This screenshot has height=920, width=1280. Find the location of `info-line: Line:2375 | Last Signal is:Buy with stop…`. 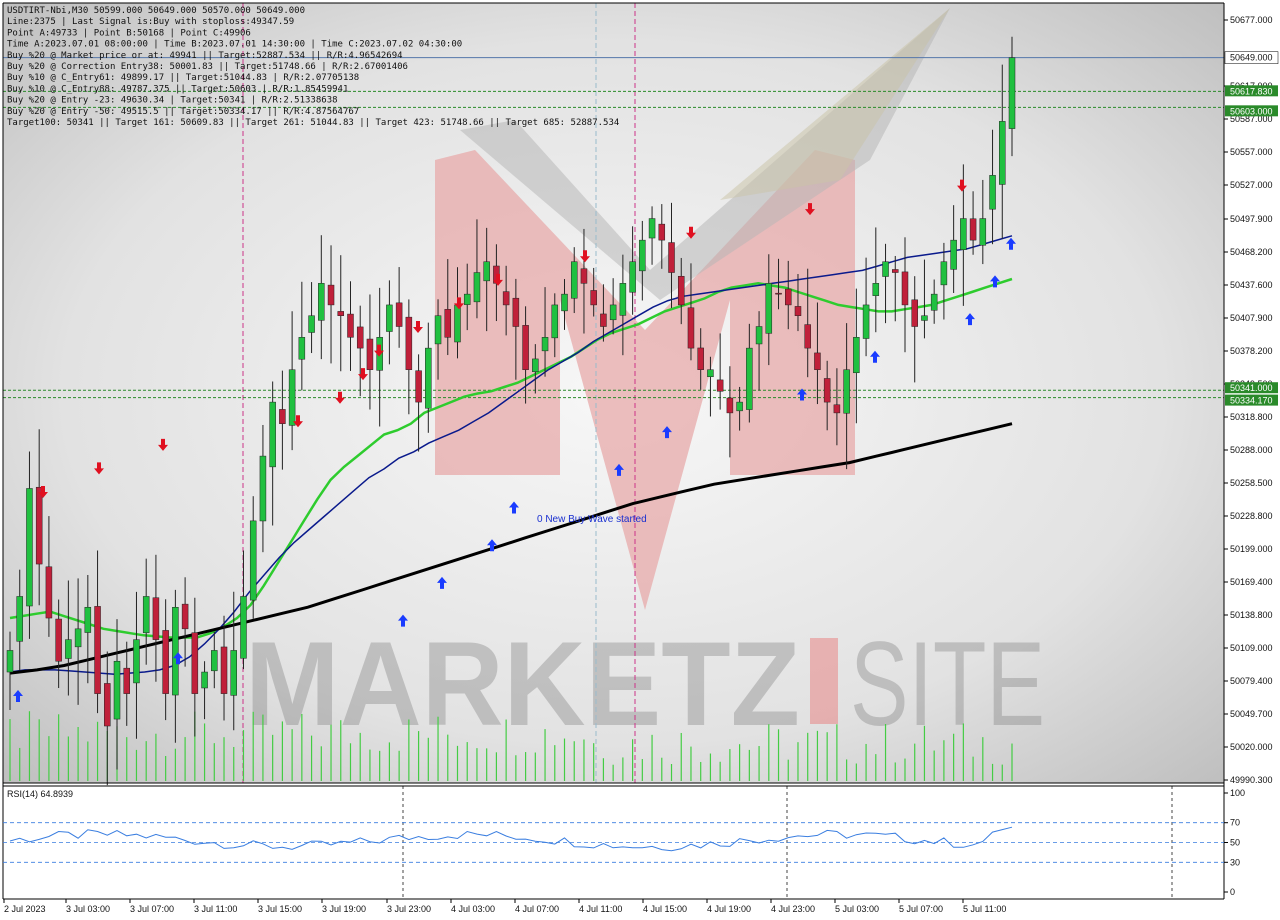

info-line: Line:2375 | Last Signal is:Buy with stop… is located at coordinates (150, 22).